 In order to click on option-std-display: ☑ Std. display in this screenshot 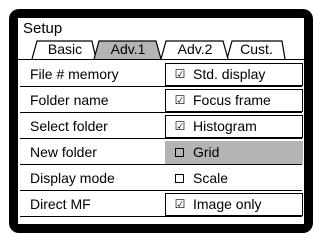, I will do `click(234, 74)`.